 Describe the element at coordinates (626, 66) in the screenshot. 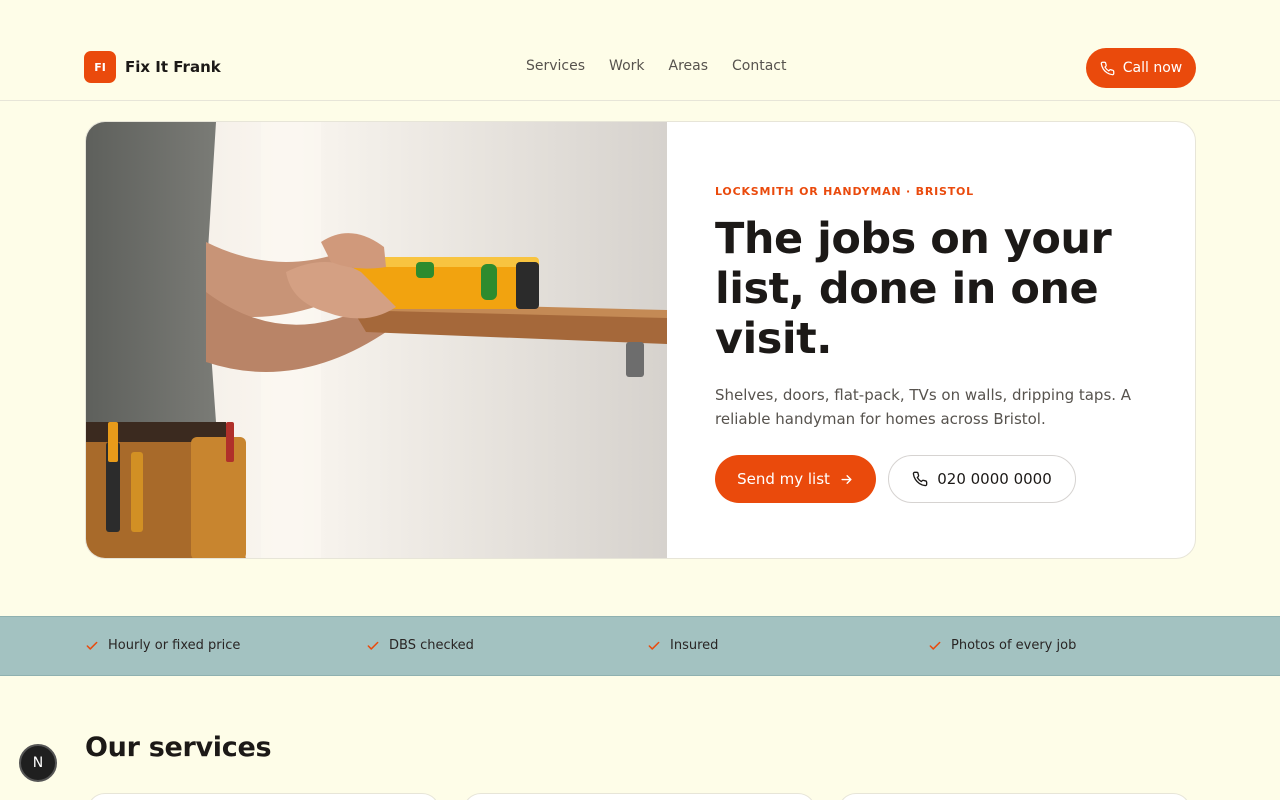

I see `nav-item-work: Work` at that location.